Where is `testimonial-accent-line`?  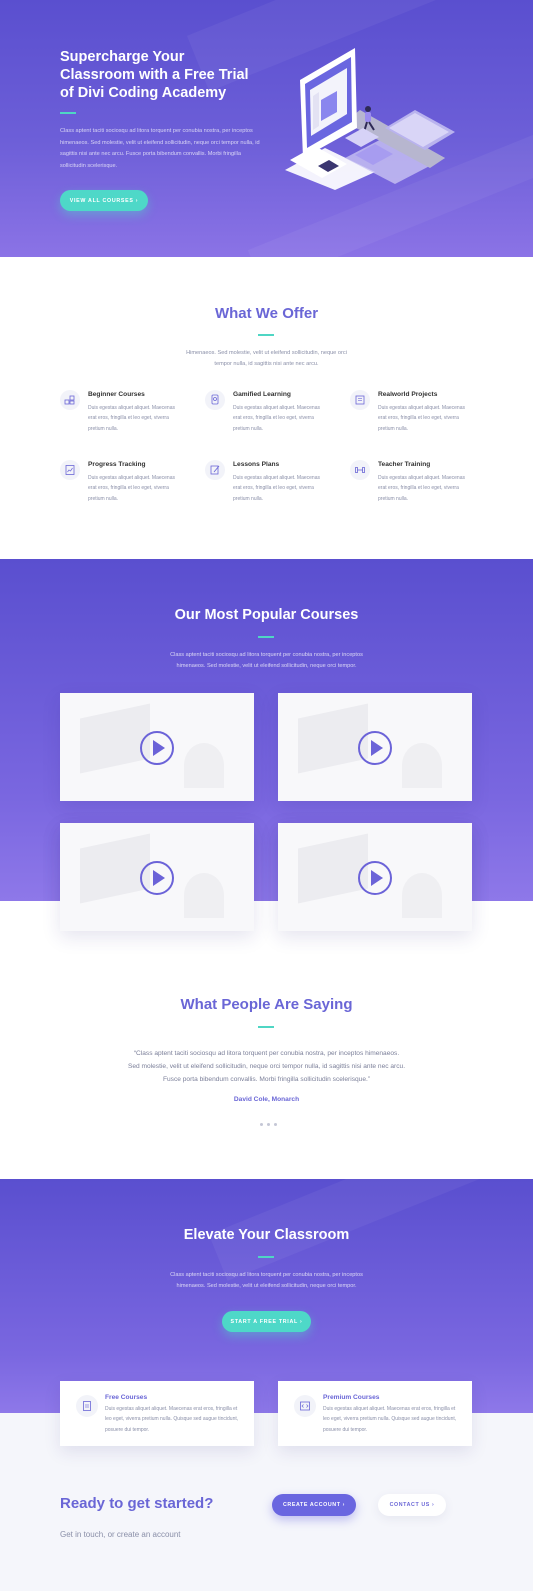
testimonial-accent-line is located at coordinates (266, 1027).